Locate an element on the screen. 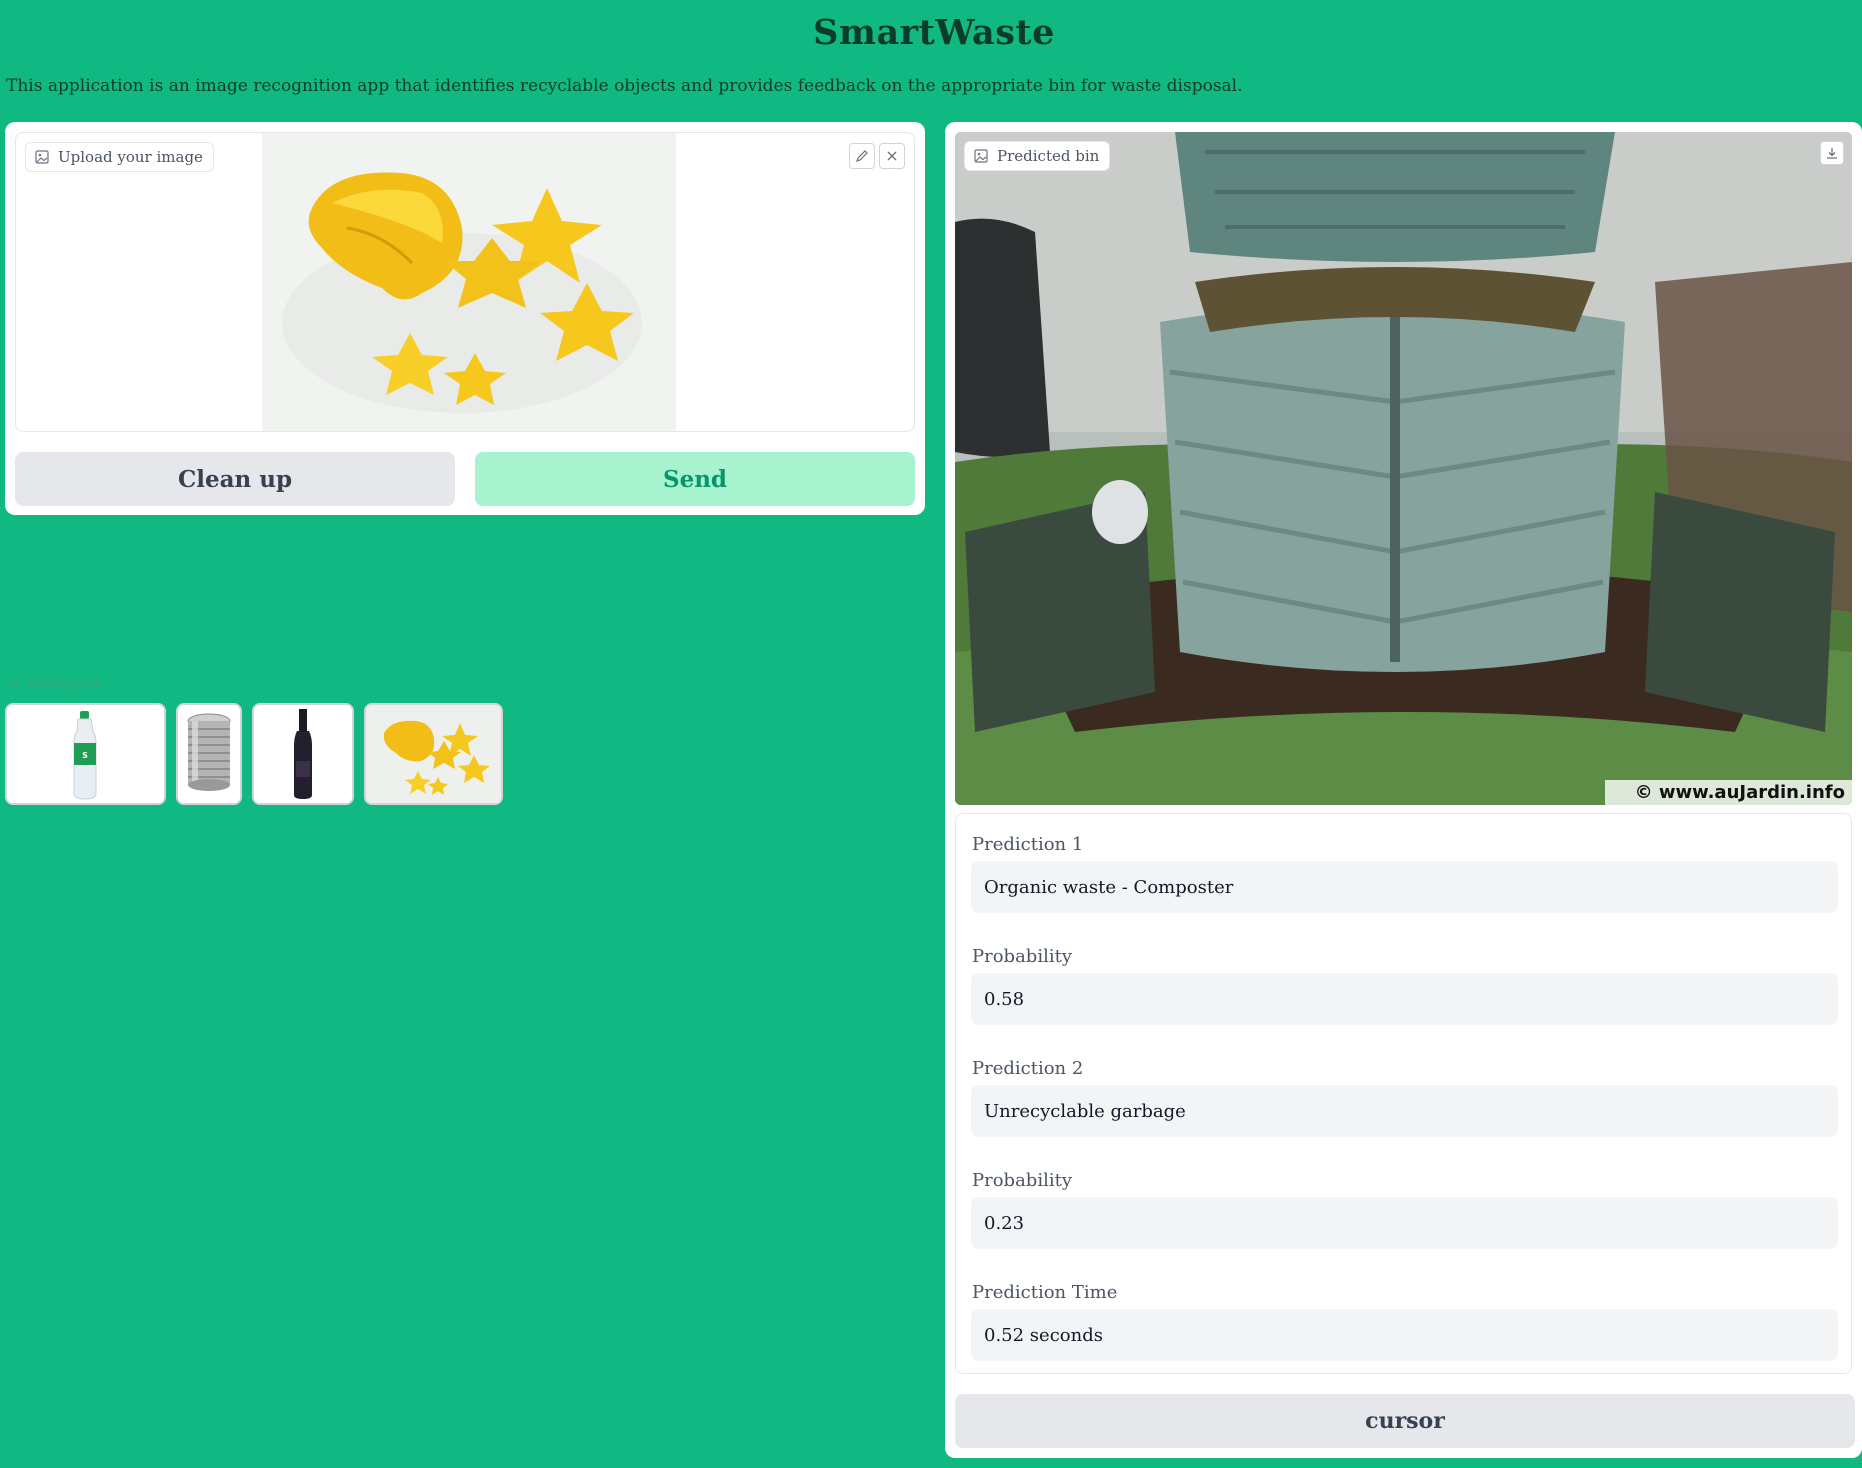 Image resolution: width=1862 pixels, height=1468 pixels. download-icon is located at coordinates (1832, 153).